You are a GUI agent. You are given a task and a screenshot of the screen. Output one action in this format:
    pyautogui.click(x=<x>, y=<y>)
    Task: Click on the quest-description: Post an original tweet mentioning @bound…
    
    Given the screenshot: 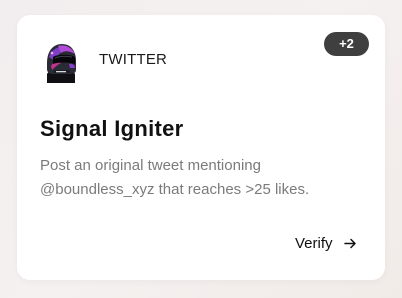 What is the action you would take?
    pyautogui.click(x=200, y=178)
    